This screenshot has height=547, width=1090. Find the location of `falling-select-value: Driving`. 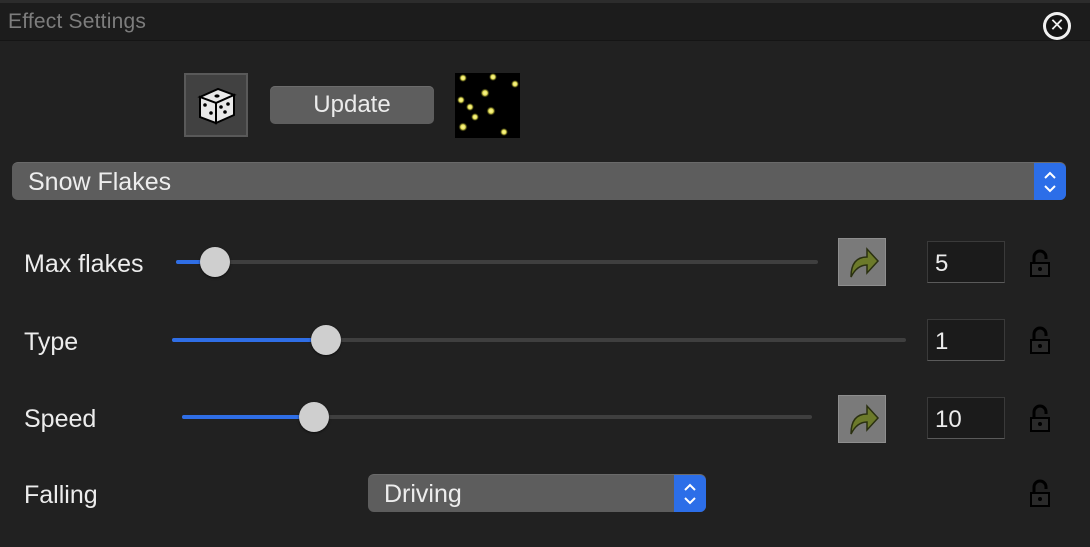

falling-select-value: Driving is located at coordinates (423, 494).